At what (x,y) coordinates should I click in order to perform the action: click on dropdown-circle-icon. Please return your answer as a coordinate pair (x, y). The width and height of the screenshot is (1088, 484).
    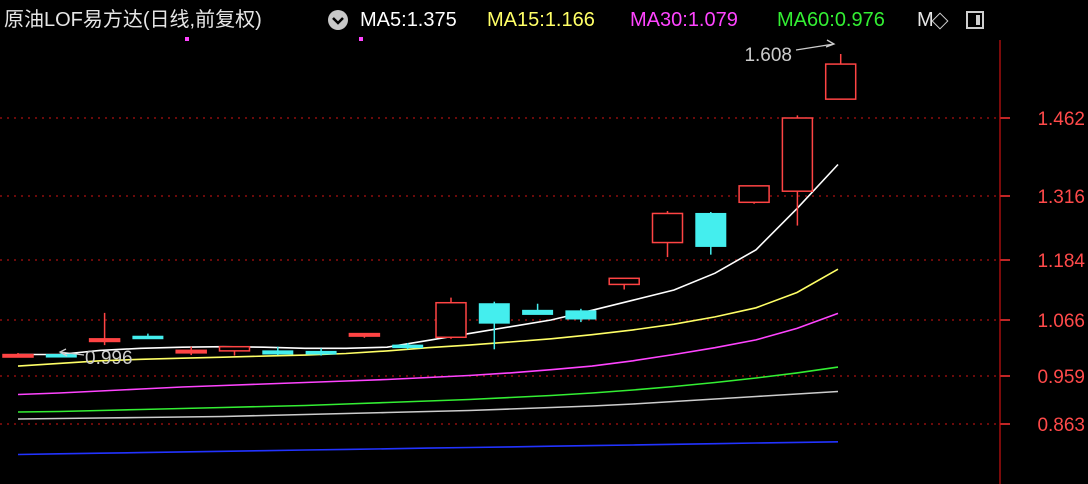
    Looking at the image, I should click on (338, 20).